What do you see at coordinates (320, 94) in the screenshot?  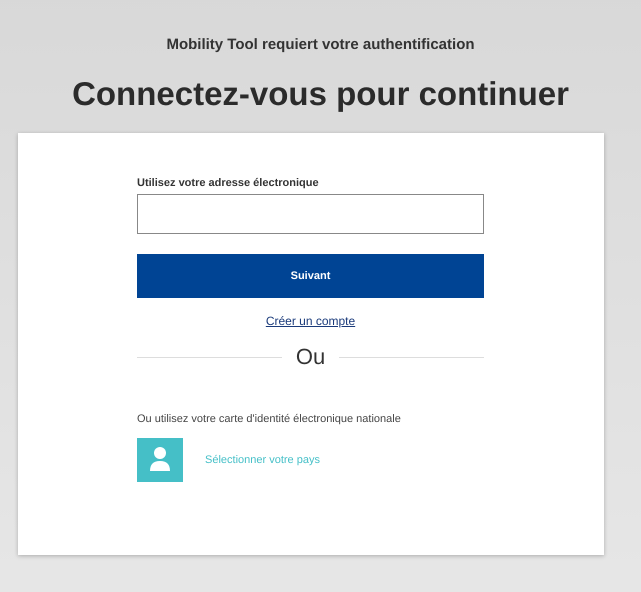 I see `page-title: Connectez-vous pour continuer` at bounding box center [320, 94].